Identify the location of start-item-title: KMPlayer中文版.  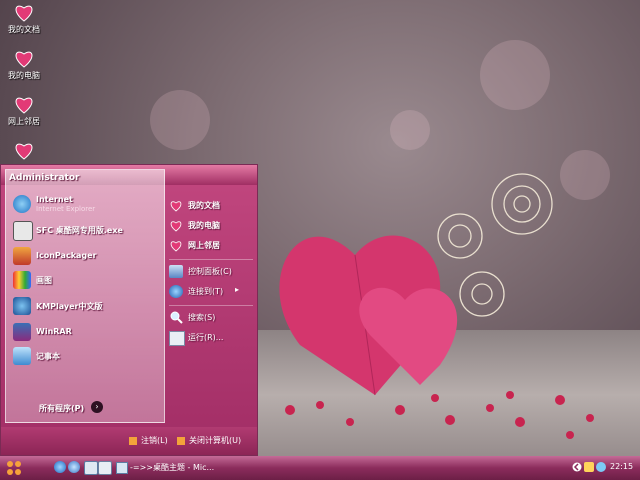
(69, 306).